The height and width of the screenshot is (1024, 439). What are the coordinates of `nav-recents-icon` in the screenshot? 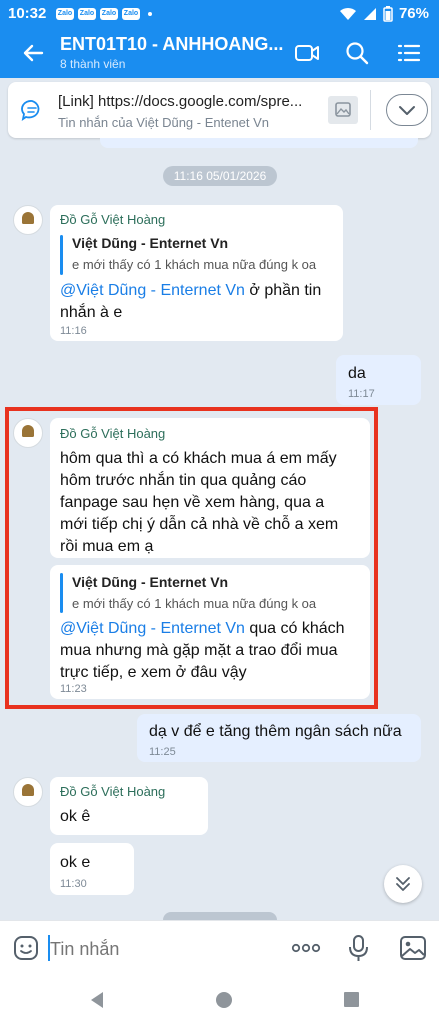 It's located at (351, 999).